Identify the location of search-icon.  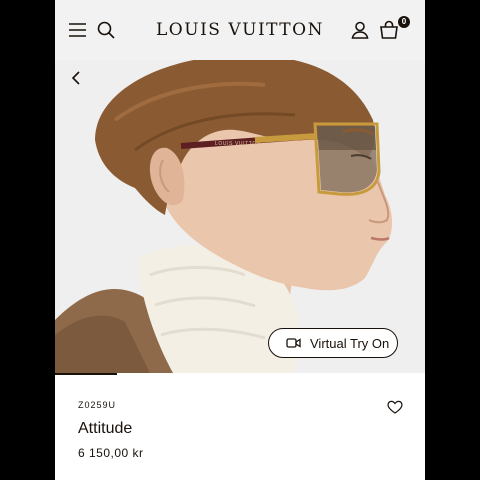
(106, 30).